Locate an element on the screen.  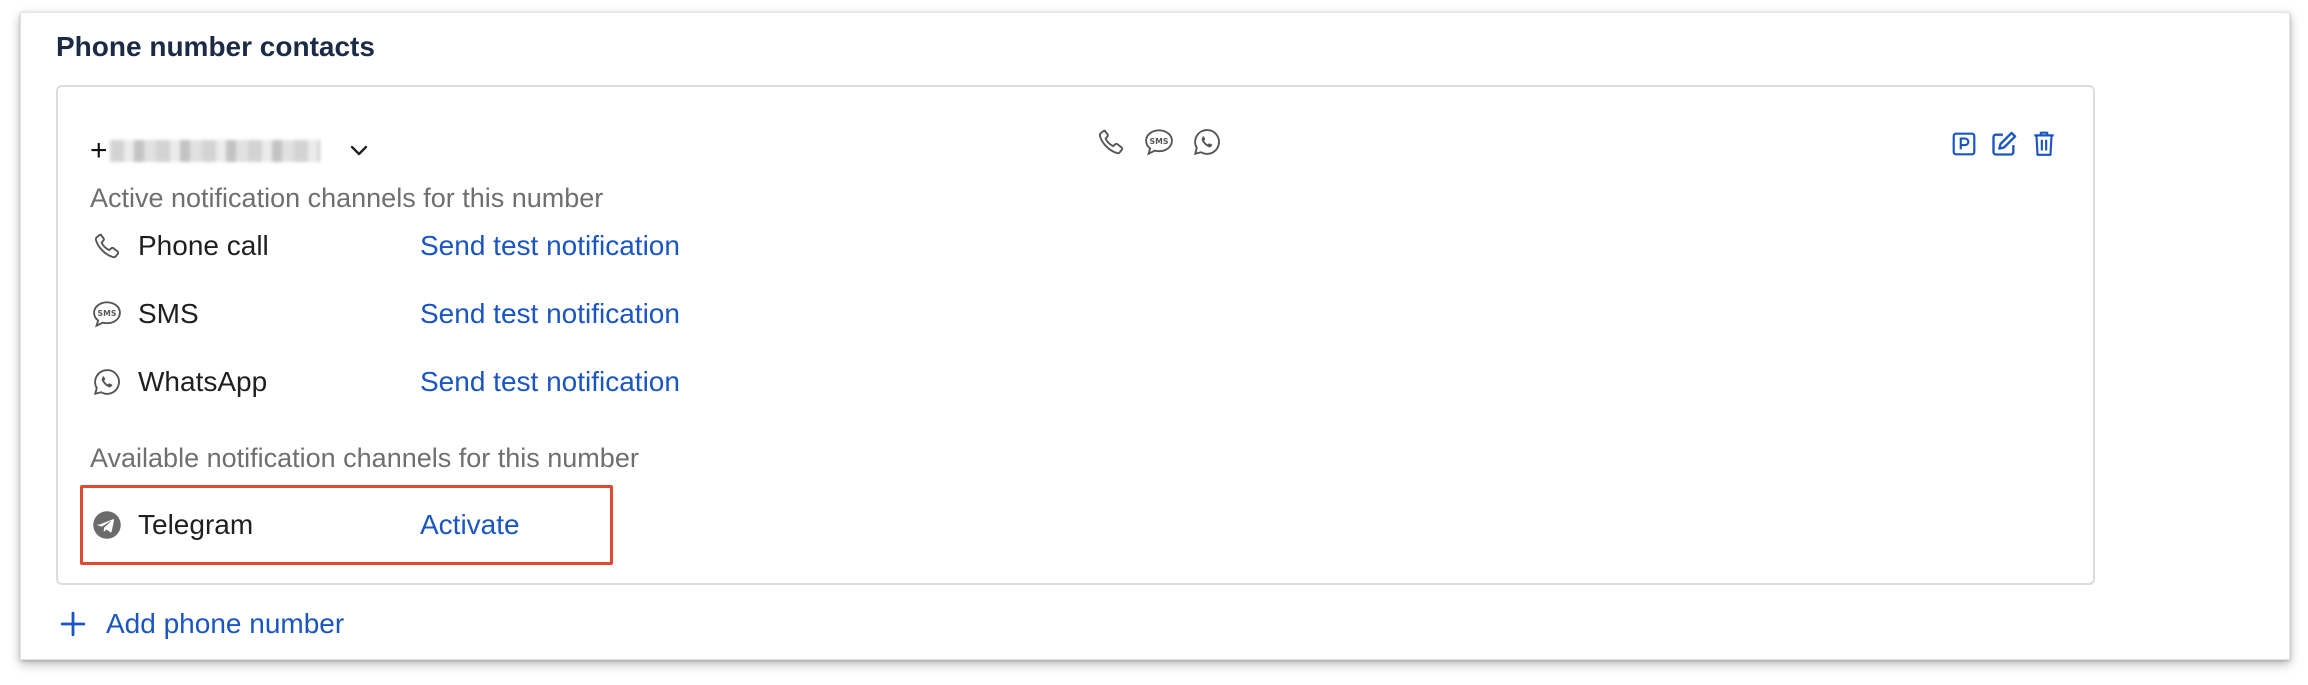
channel-row-phone-call: Phone call Send test notification is located at coordinates (385, 246).